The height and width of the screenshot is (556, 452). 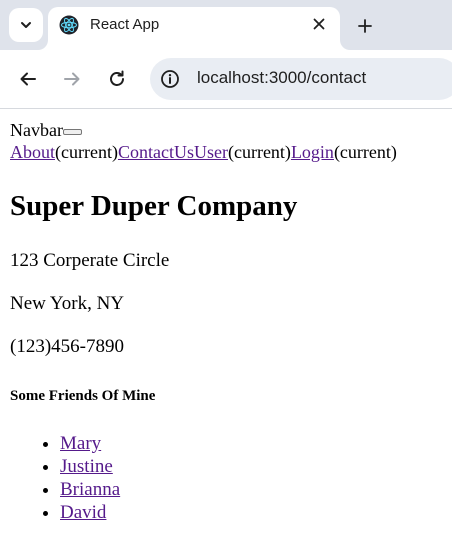 I want to click on friends-list: Mary Justine Brianna David, so click(x=65, y=478).